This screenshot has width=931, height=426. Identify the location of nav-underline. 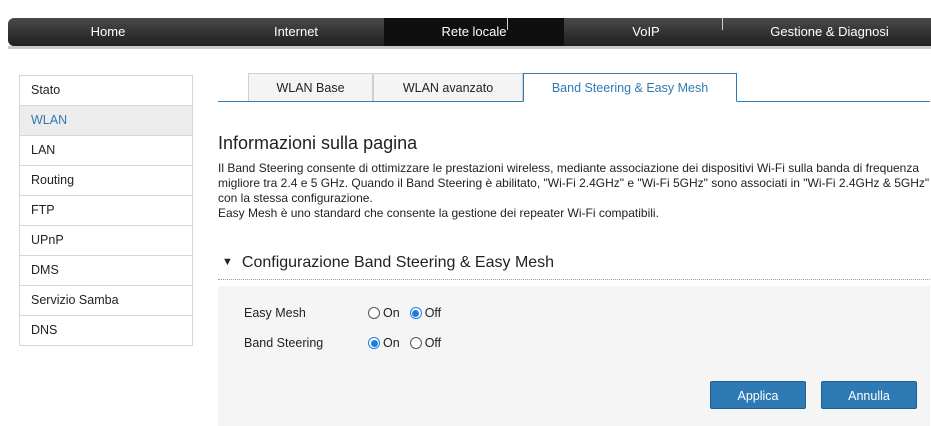
(469, 47).